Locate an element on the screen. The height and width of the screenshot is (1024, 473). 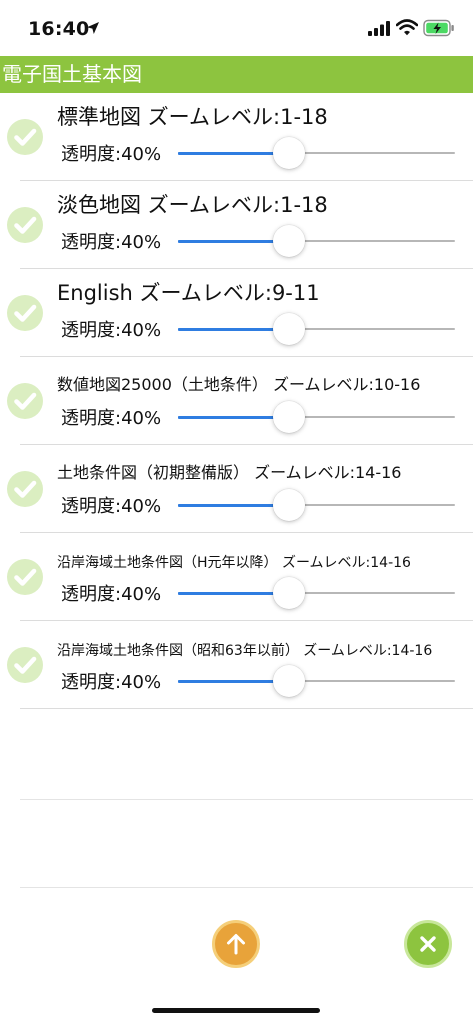
layer-title: 沿岸海域土地条件図（昭和63年以前） ズームレベル:14-16 is located at coordinates (245, 651).